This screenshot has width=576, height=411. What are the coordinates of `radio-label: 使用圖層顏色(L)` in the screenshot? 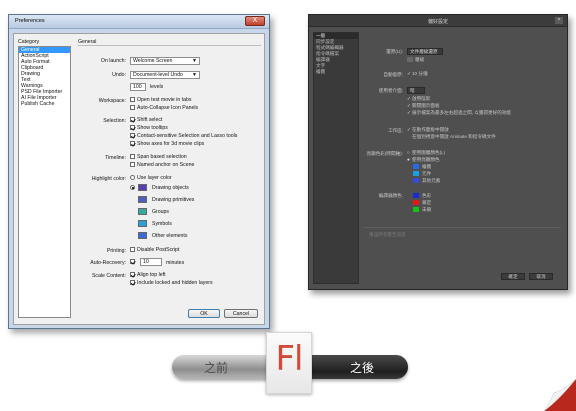 It's located at (429, 152).